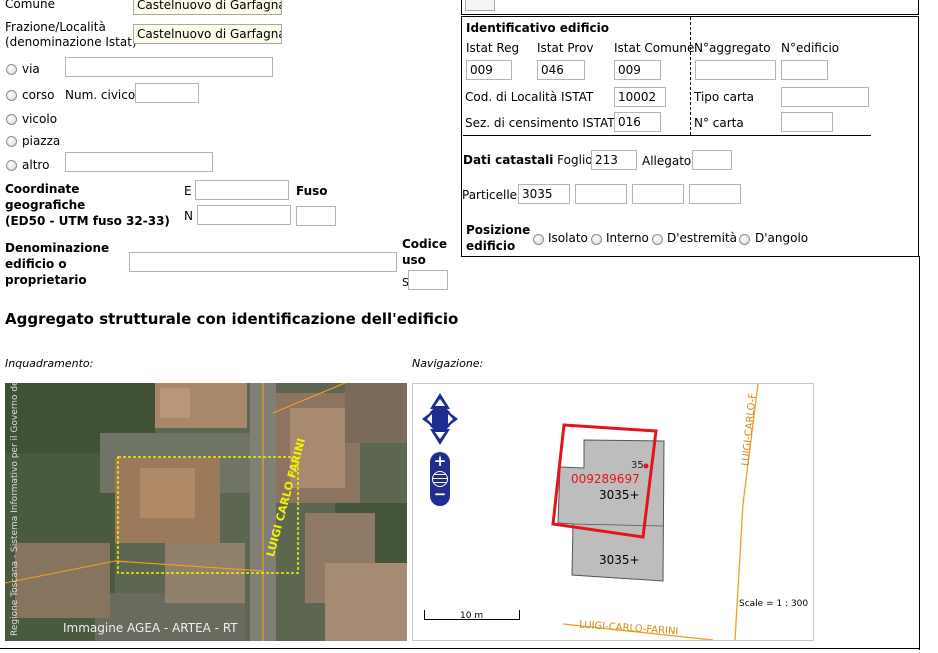  Describe the element at coordinates (627, 238) in the screenshot. I see `radio-interno-label: Interno` at that location.